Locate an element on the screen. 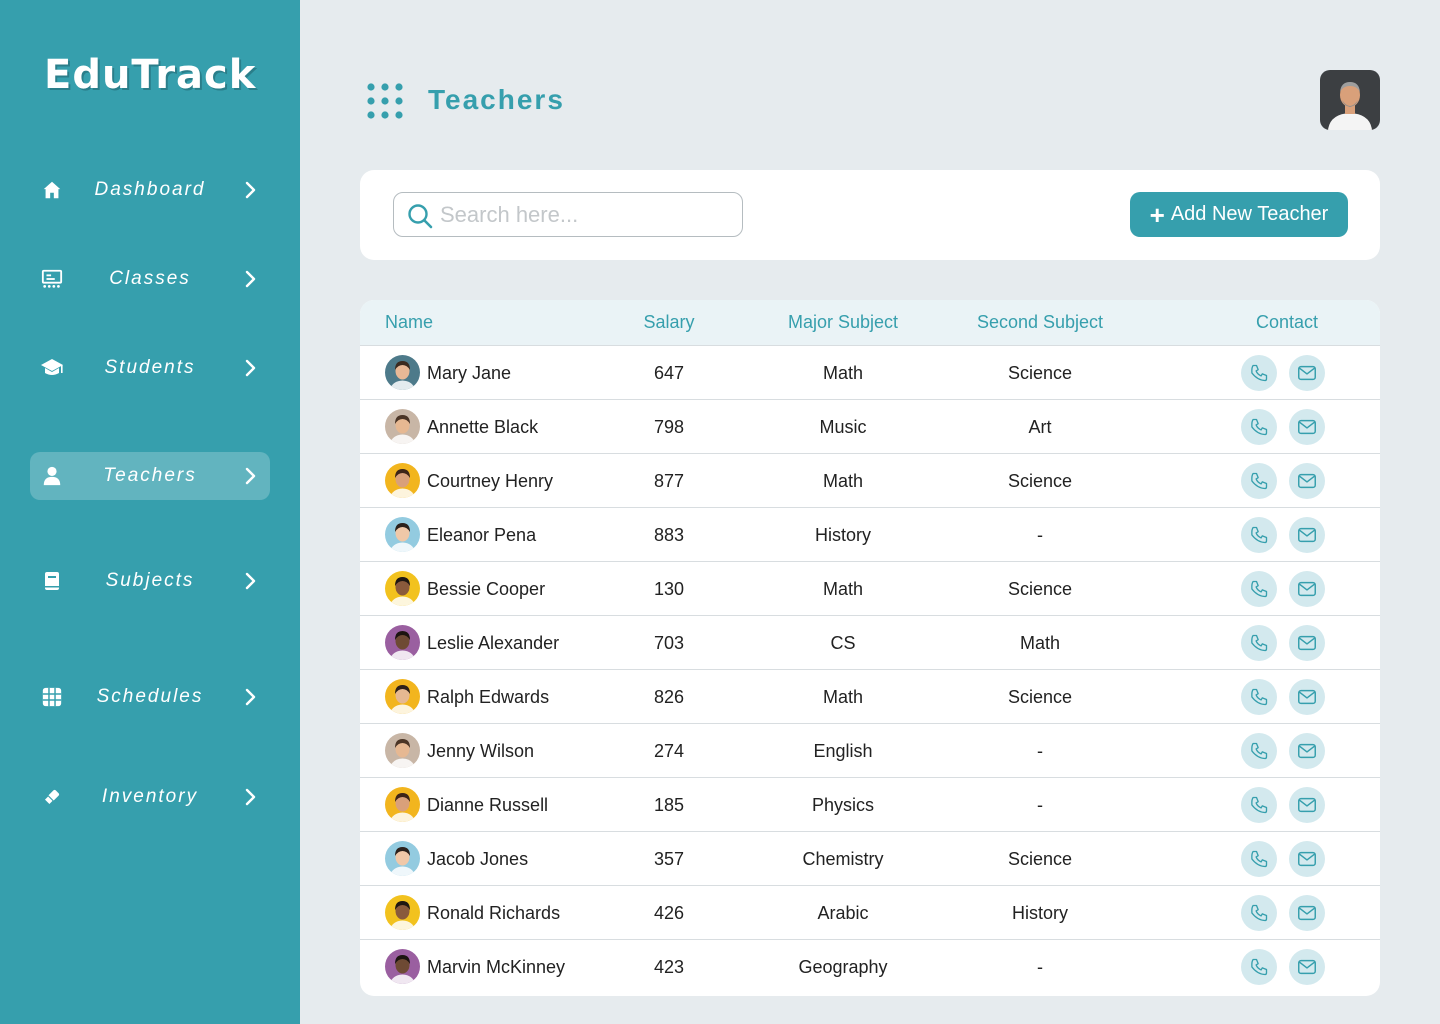  search-input is located at coordinates (585, 215).